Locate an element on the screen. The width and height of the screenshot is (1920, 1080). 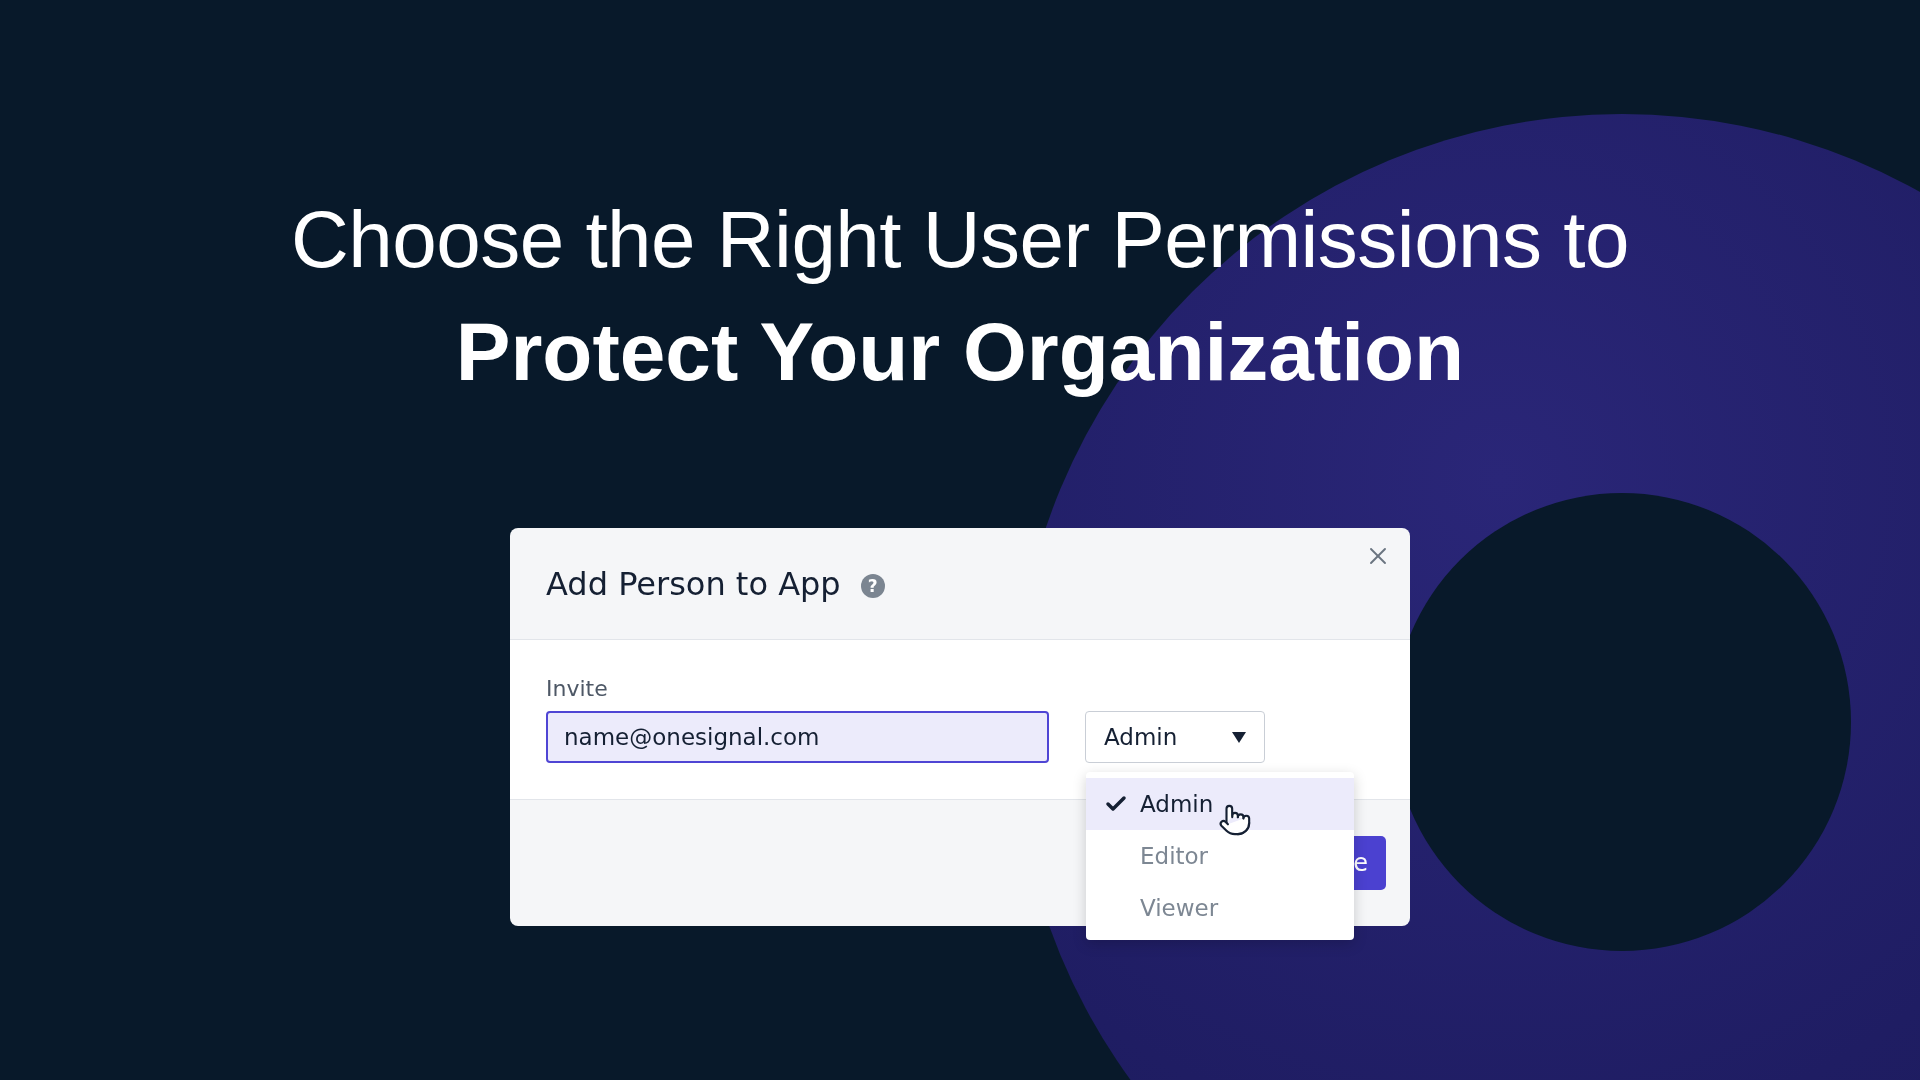
help-icon: ? is located at coordinates (872, 585).